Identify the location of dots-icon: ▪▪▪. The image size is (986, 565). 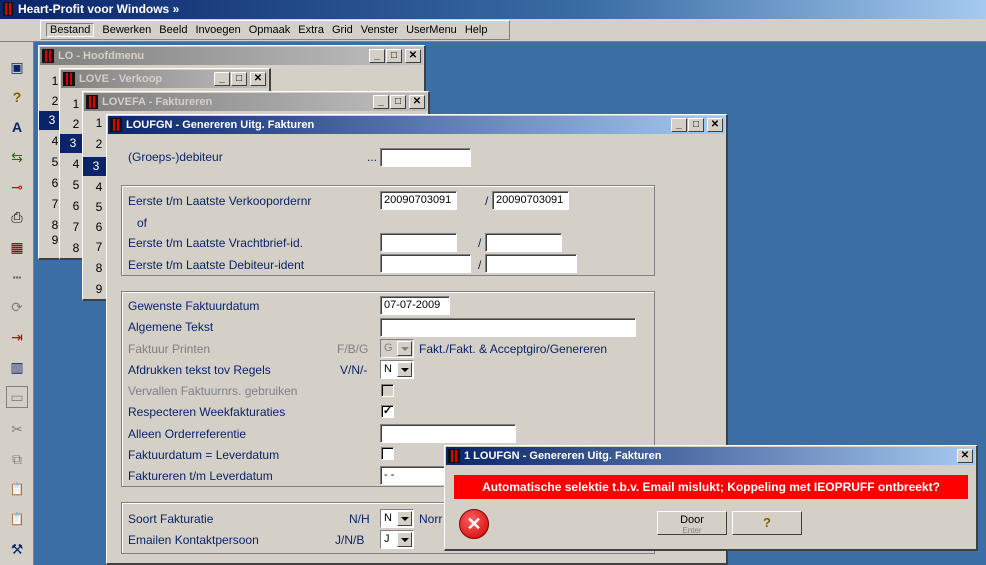
(17, 277).